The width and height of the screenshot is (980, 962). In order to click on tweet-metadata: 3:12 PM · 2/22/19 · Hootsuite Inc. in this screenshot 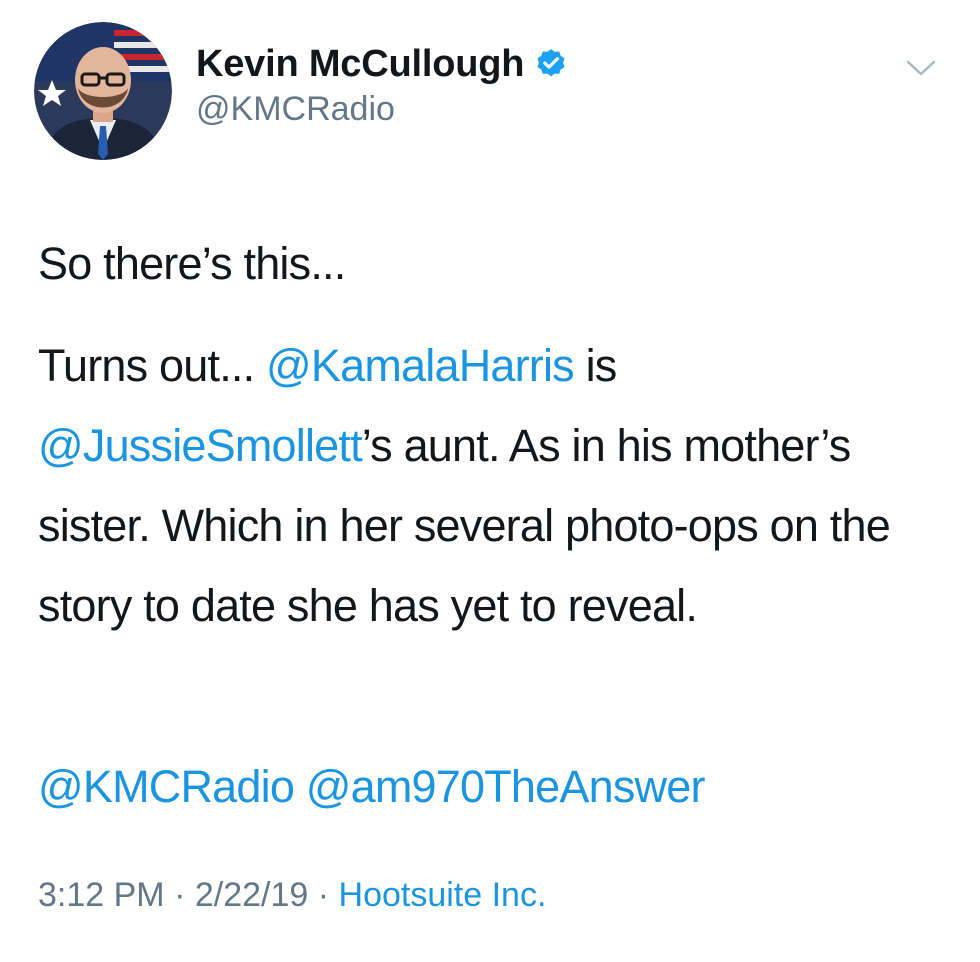, I will do `click(292, 895)`.